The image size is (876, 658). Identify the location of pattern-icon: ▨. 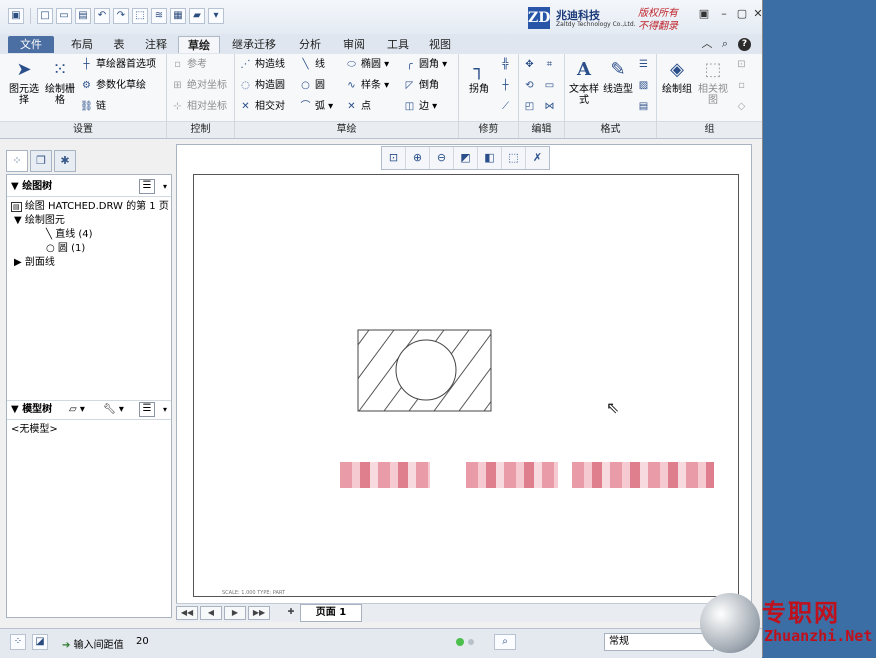
(645, 86).